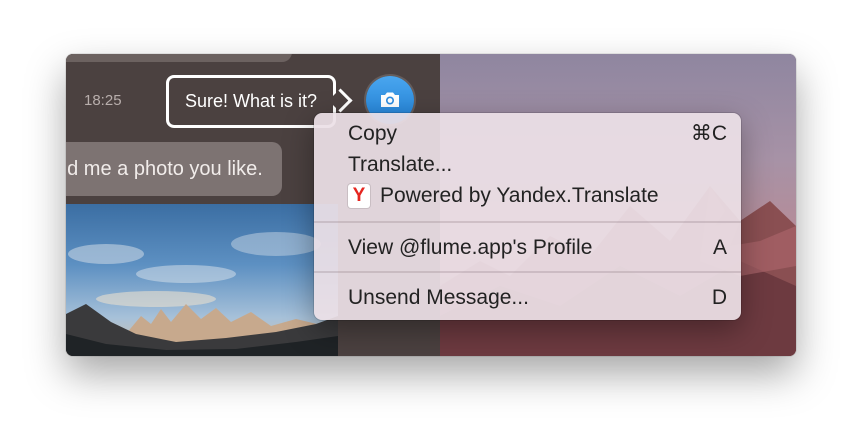 Image resolution: width=866 pixels, height=422 pixels. I want to click on received-message-bubble: nd me a photo you like., so click(174, 169).